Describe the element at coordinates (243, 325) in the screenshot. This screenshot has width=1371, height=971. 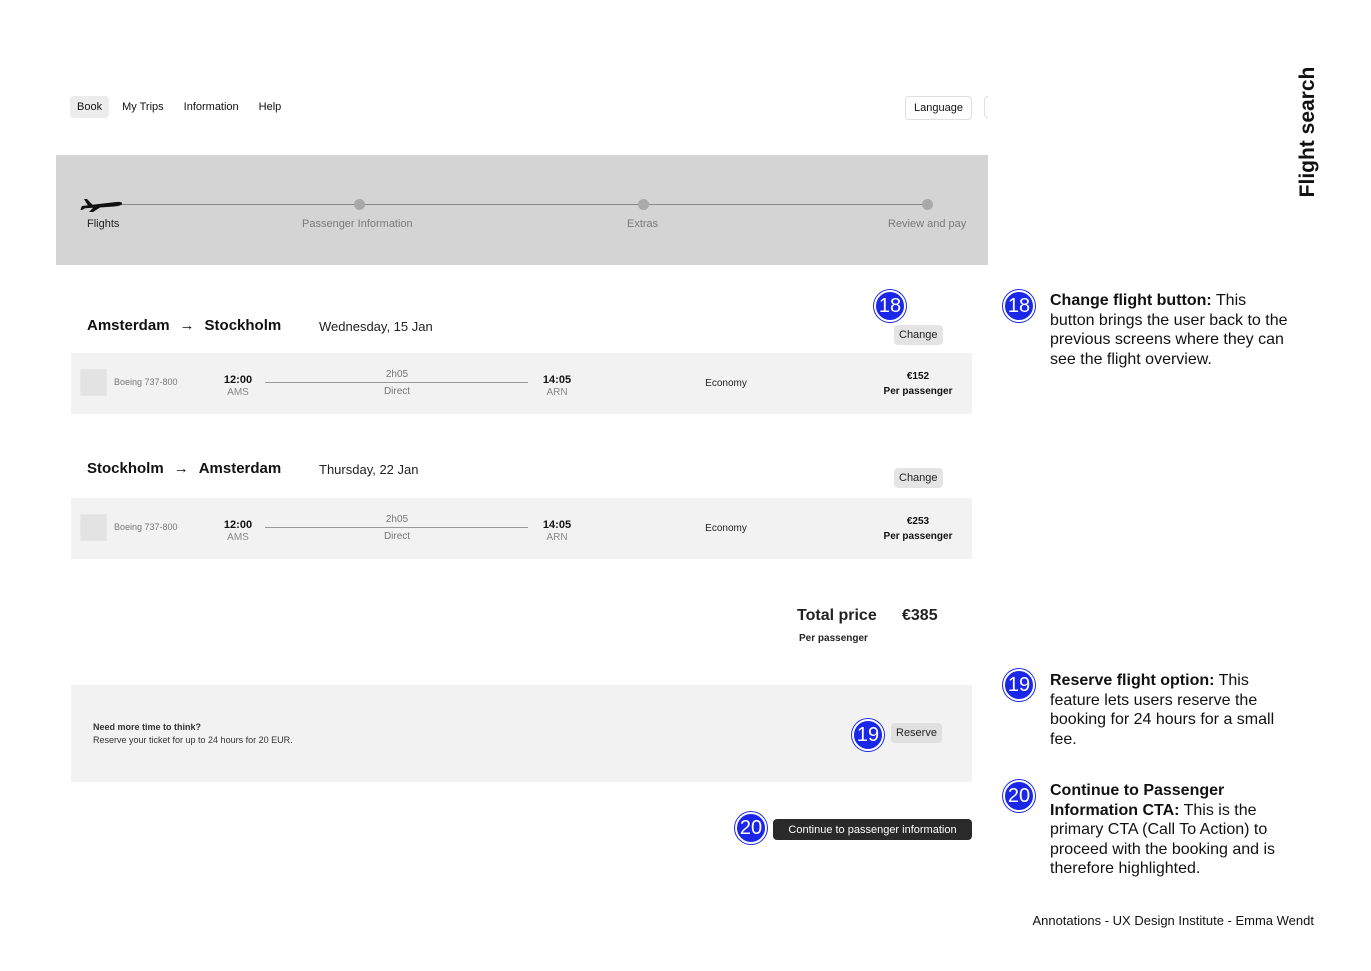
I see `route-destination: Stockholm` at that location.